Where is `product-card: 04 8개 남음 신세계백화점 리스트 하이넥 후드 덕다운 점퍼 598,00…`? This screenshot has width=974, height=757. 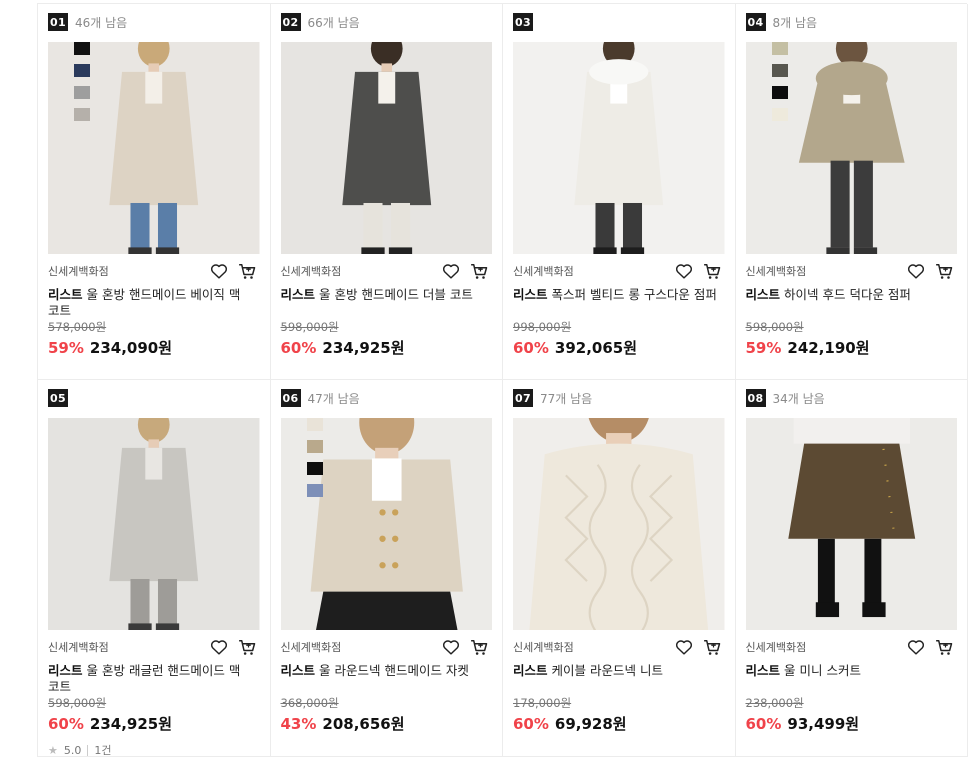
product-card: 04 8개 남음 신세계백화점 리스트 하이넥 후드 덕다운 점퍼 598,00… is located at coordinates (851, 192).